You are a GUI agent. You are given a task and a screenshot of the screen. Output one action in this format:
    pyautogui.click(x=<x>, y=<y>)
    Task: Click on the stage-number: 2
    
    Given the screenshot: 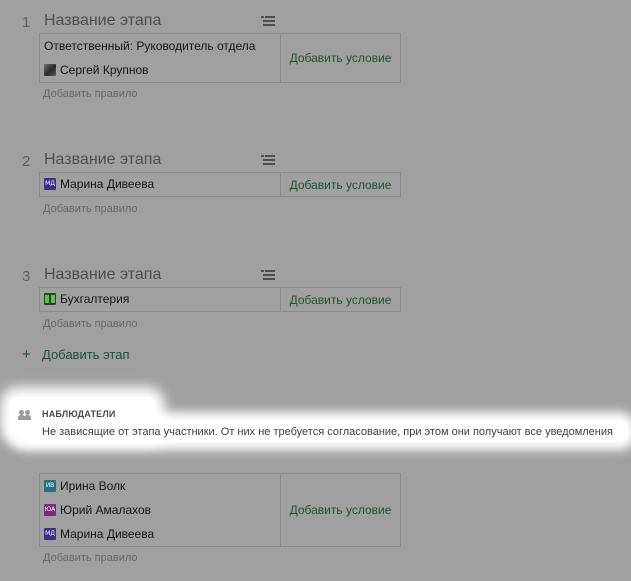 What is the action you would take?
    pyautogui.click(x=26, y=161)
    